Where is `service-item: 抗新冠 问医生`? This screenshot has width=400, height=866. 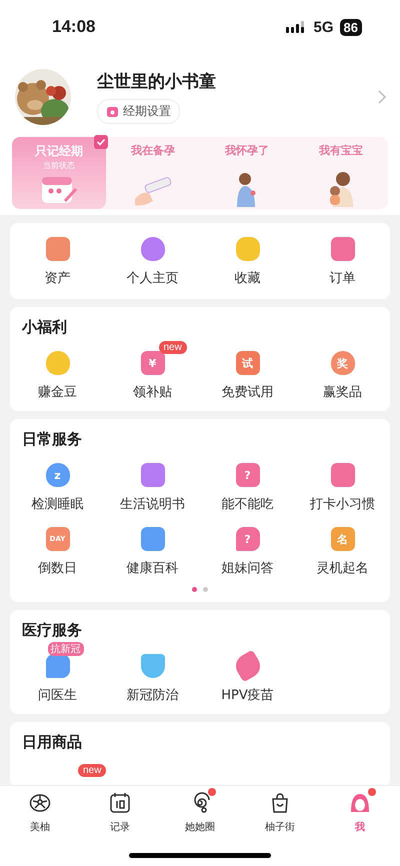 service-item: 抗新冠 问医生 is located at coordinates (57, 673).